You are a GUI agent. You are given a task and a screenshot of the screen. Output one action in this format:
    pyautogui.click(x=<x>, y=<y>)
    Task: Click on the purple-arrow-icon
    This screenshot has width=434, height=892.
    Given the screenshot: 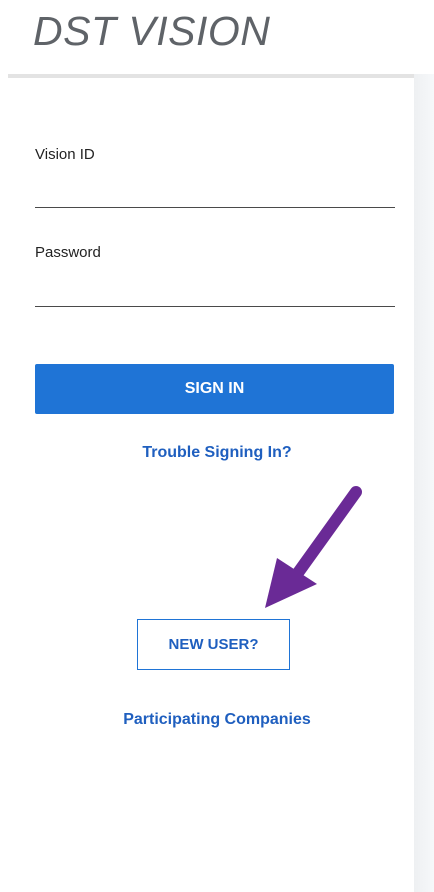 What is the action you would take?
    pyautogui.click(x=313, y=547)
    